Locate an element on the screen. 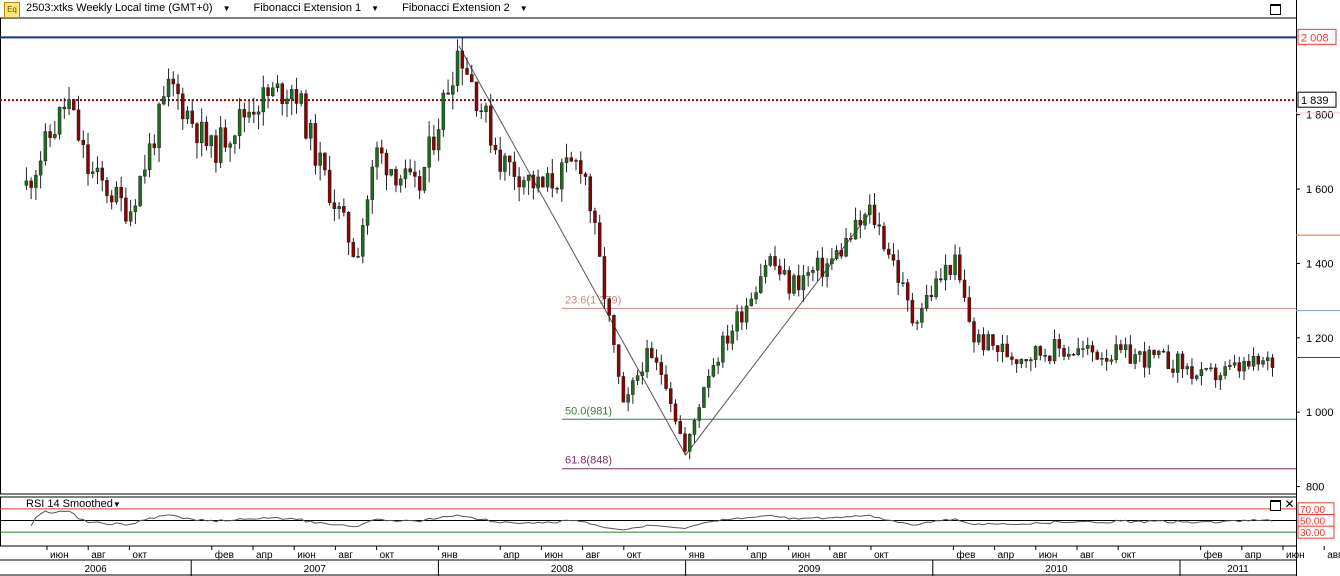  chart-settings-icon: Eq is located at coordinates (12, 10).